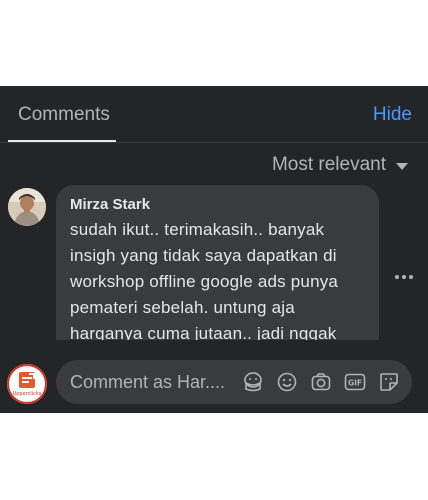 The width and height of the screenshot is (428, 500). I want to click on tab-comments: Comments, so click(64, 115).